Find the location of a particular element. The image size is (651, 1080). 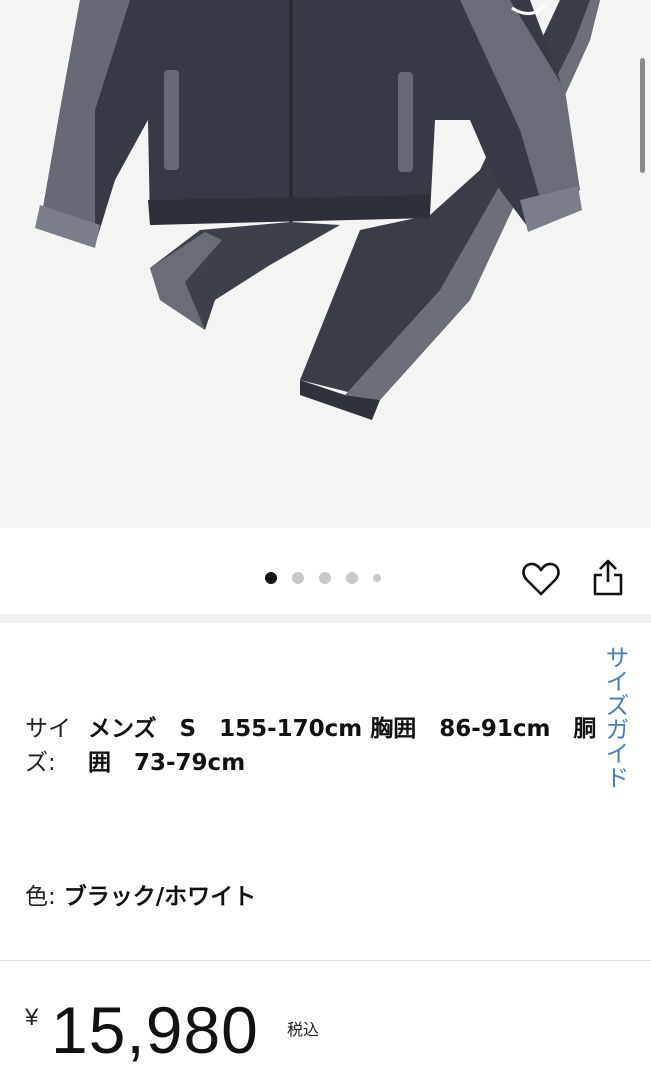

color-value: ブラック/ホワイト is located at coordinates (160, 897).